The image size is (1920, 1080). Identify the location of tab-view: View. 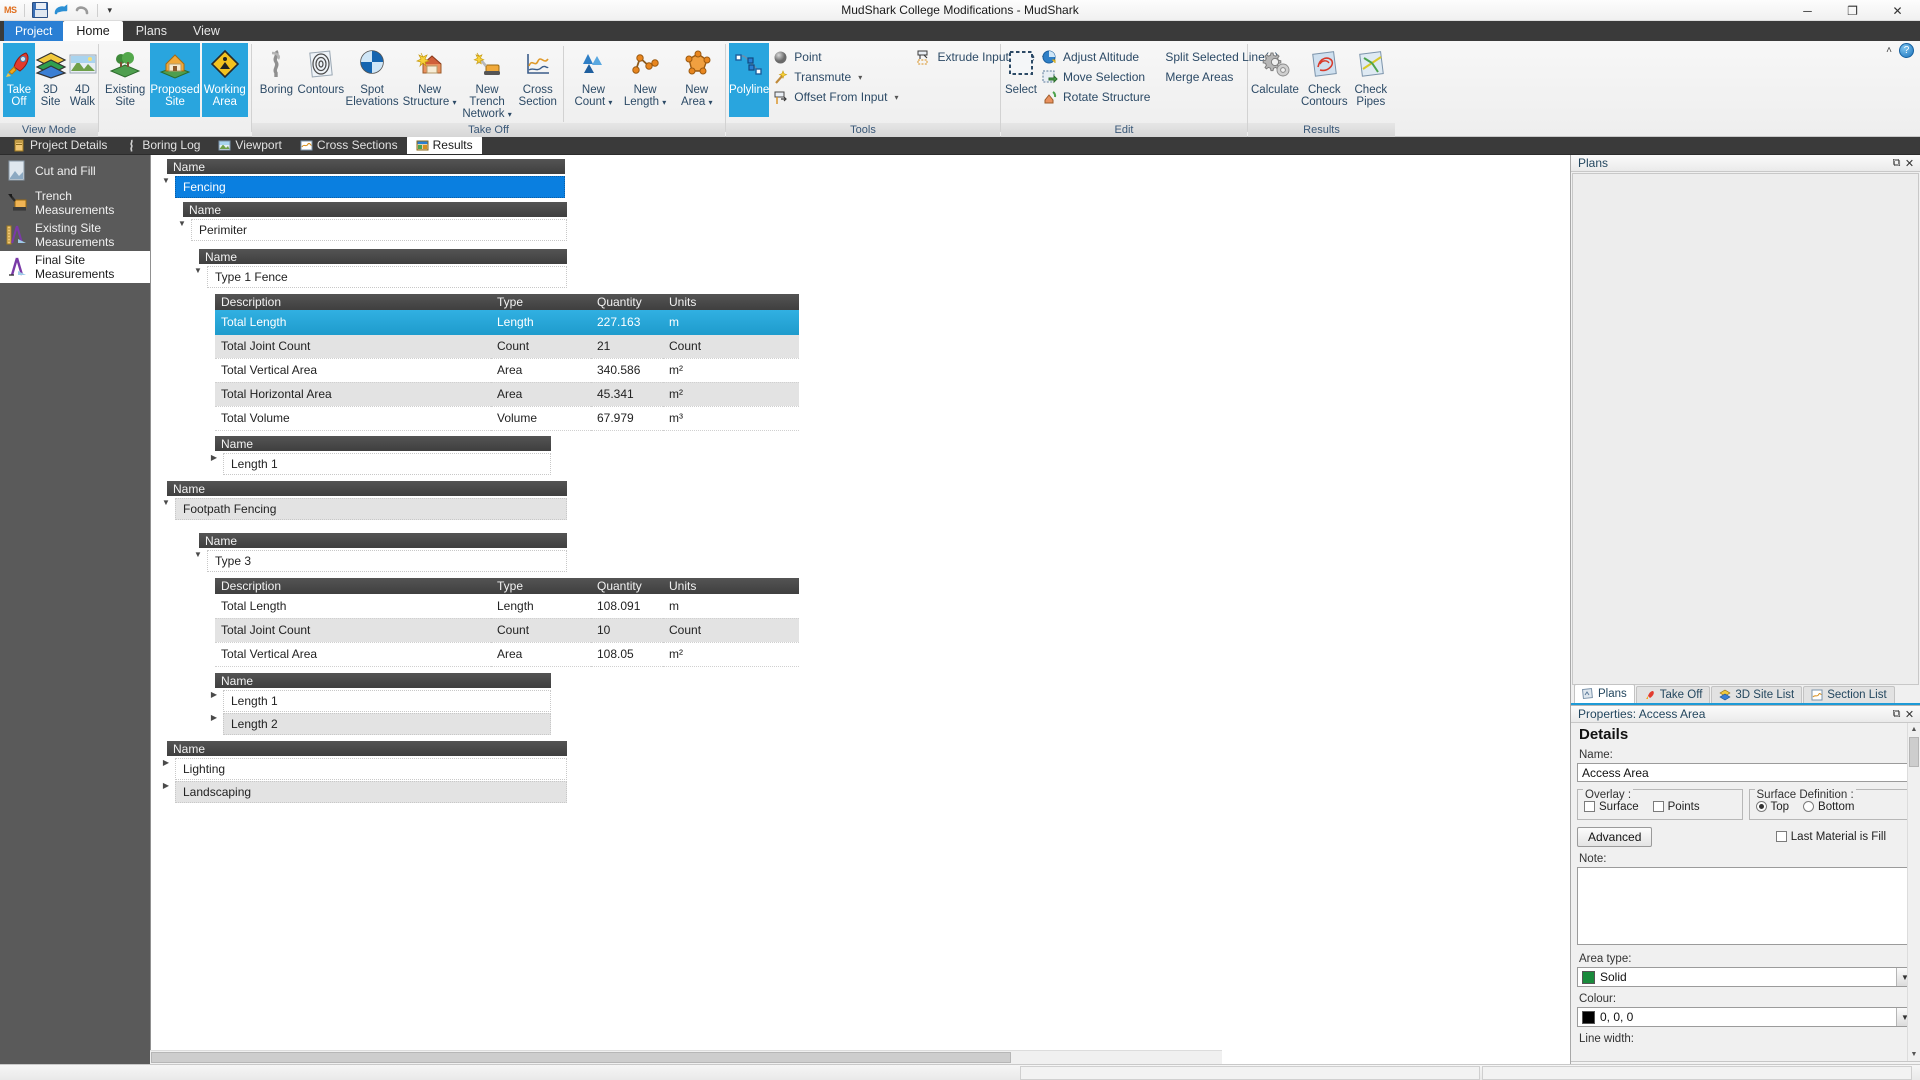
(206, 31).